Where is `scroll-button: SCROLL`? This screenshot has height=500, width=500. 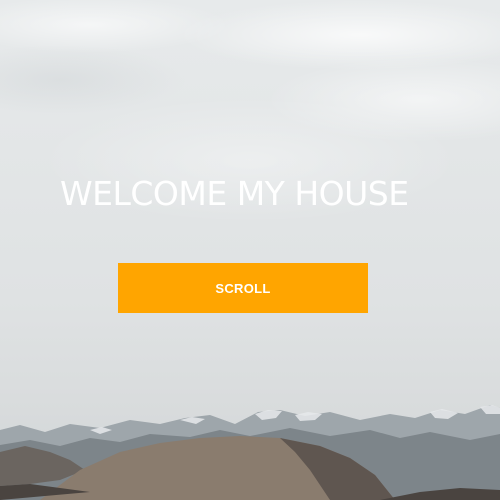
scroll-button: SCROLL is located at coordinates (243, 288).